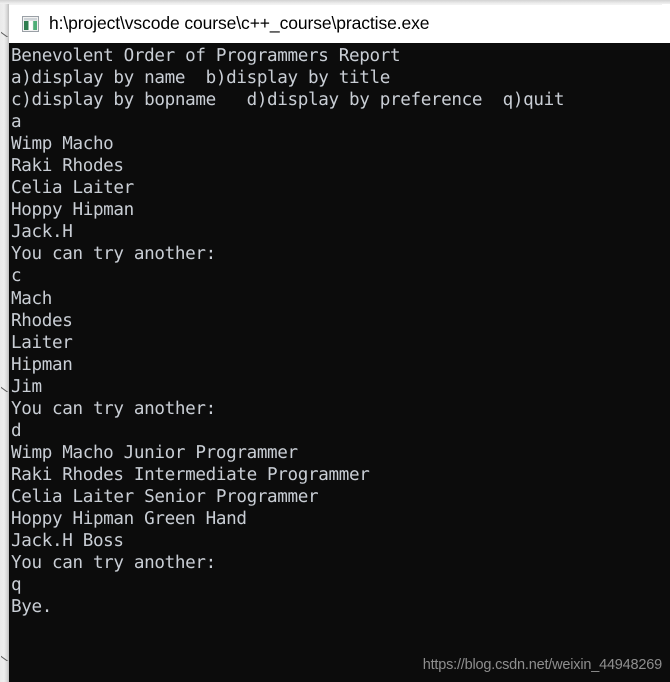 The image size is (670, 682). What do you see at coordinates (30, 23) in the screenshot?
I see `console-window-icon` at bounding box center [30, 23].